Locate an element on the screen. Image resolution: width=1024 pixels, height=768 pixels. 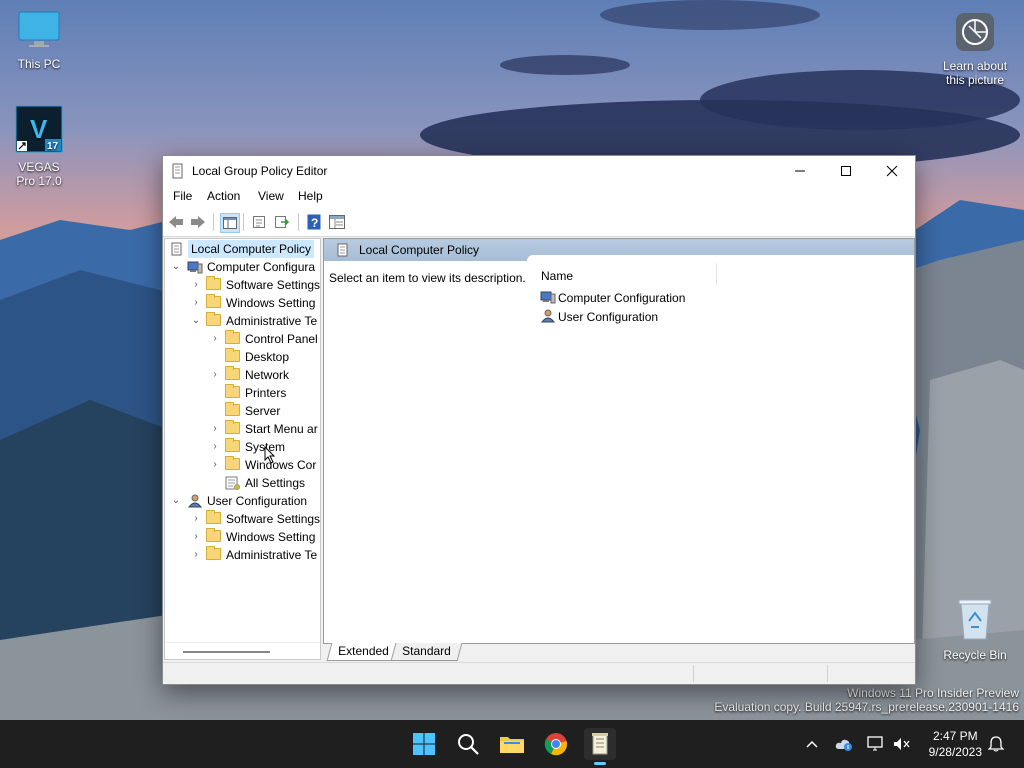
help-icon: ? is located at coordinates (314, 222).